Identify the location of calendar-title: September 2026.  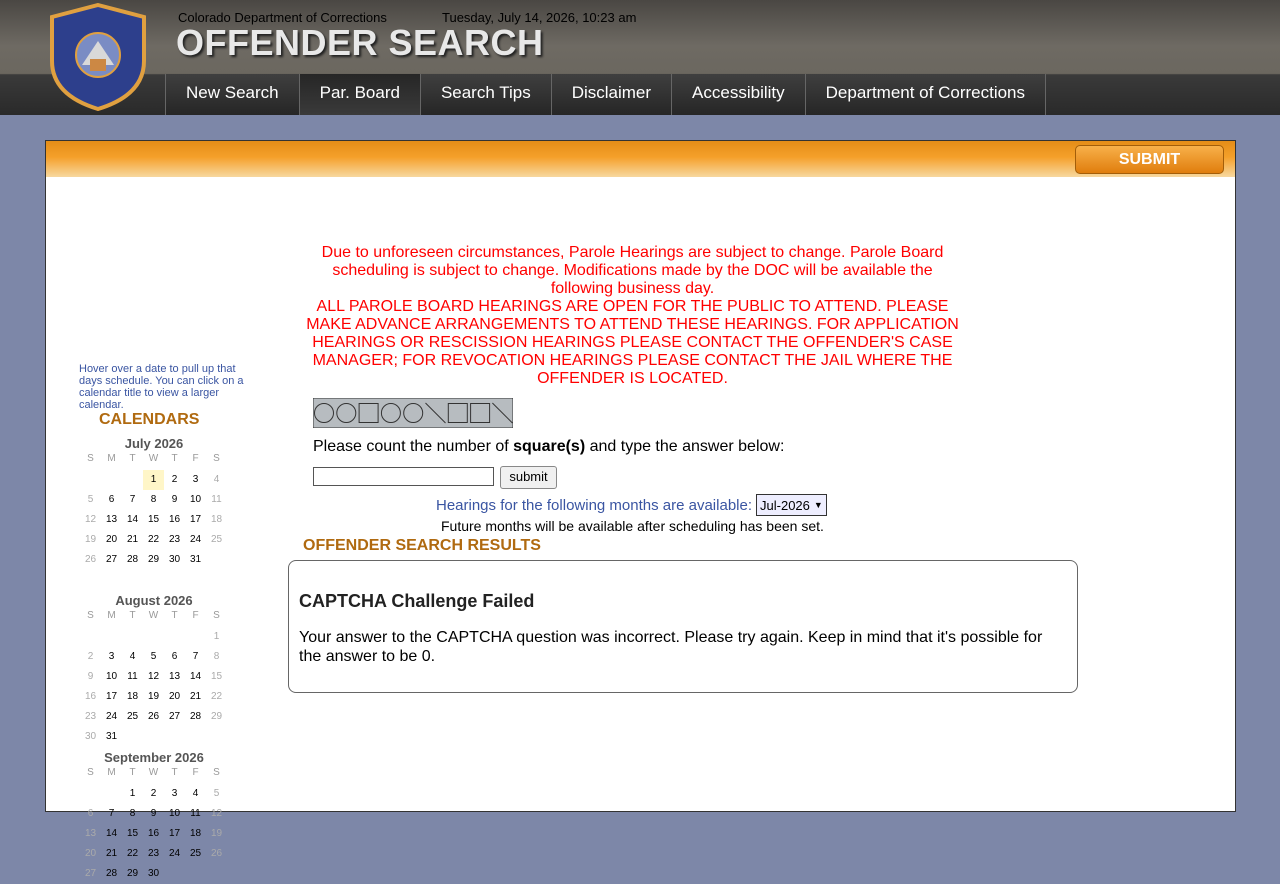
(154, 758).